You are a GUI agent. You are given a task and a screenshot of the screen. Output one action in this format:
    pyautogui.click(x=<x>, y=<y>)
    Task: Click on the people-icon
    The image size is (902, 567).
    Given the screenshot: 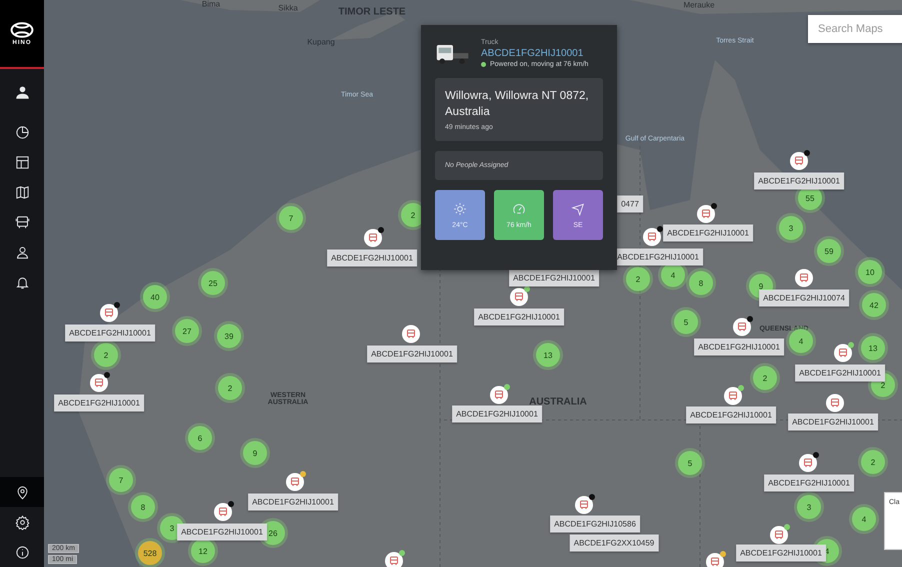 What is the action you would take?
    pyautogui.click(x=22, y=252)
    